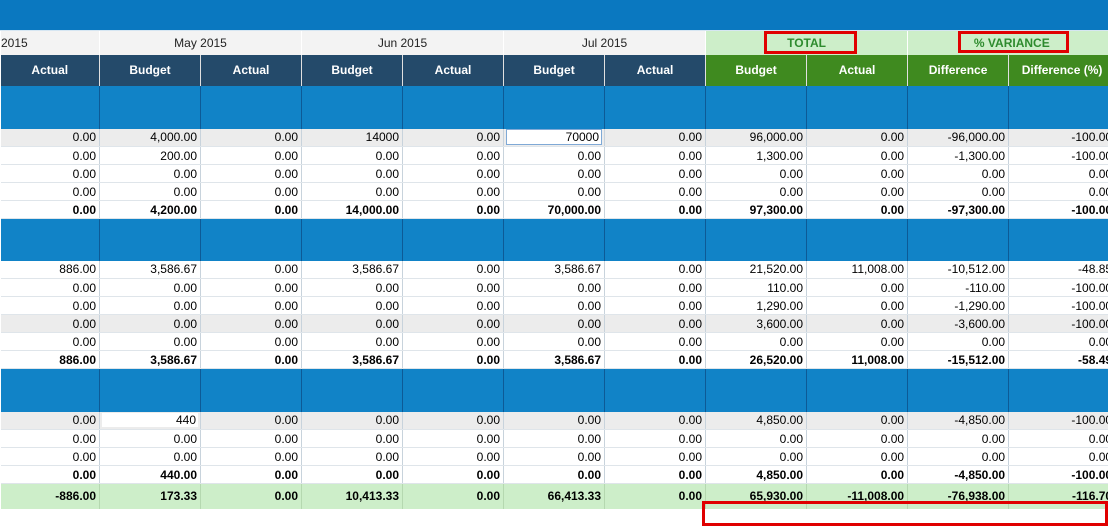  I want to click on column-header: Difference, so click(958, 70).